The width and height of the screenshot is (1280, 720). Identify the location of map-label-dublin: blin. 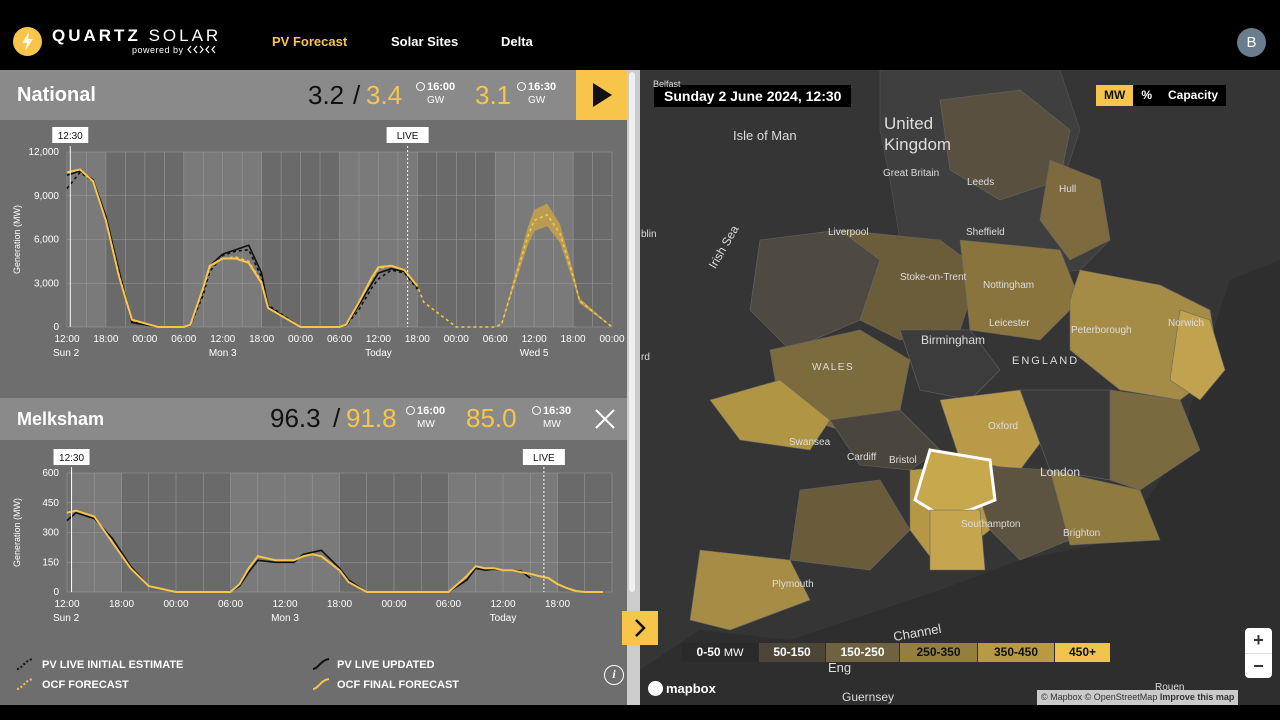
(649, 234).